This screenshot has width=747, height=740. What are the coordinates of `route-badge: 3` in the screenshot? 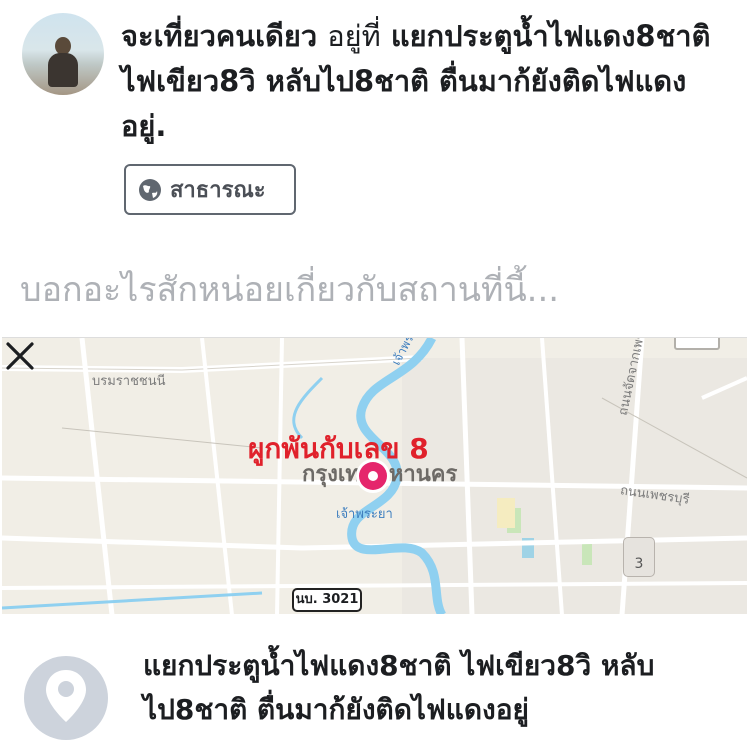 It's located at (639, 557).